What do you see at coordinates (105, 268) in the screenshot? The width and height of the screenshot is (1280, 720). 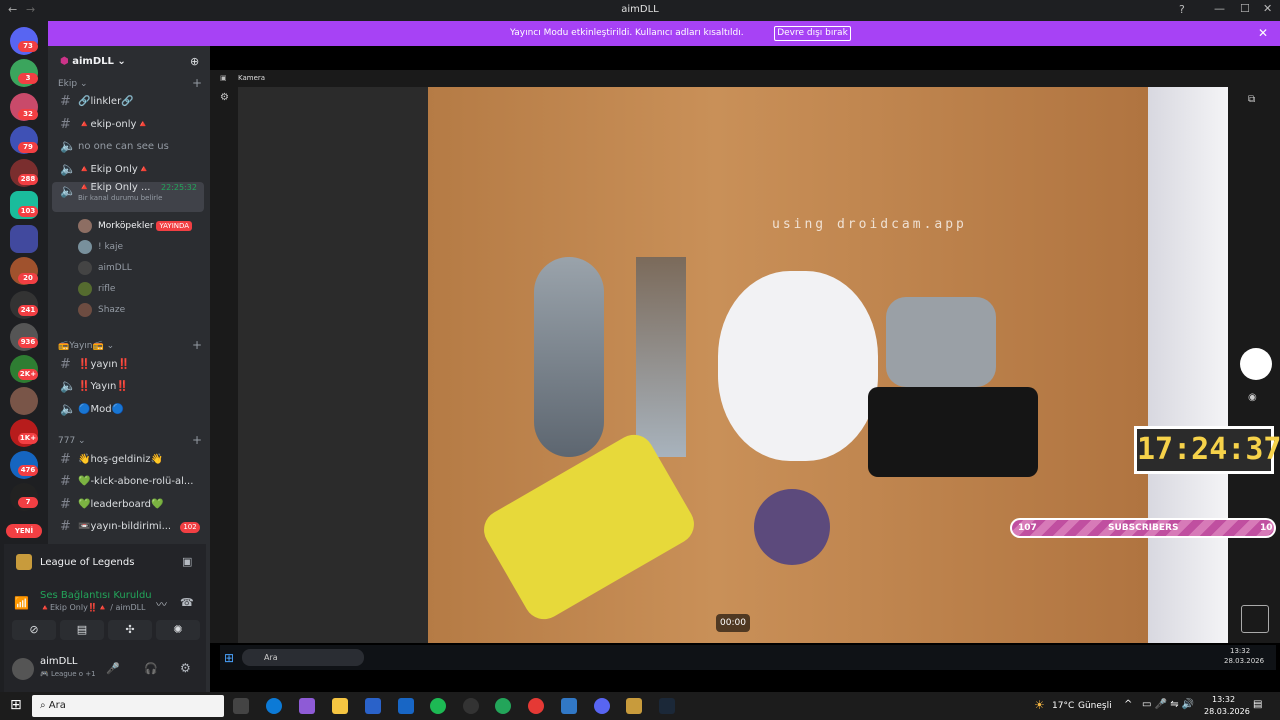 I see `voice-user: aimDLL` at bounding box center [105, 268].